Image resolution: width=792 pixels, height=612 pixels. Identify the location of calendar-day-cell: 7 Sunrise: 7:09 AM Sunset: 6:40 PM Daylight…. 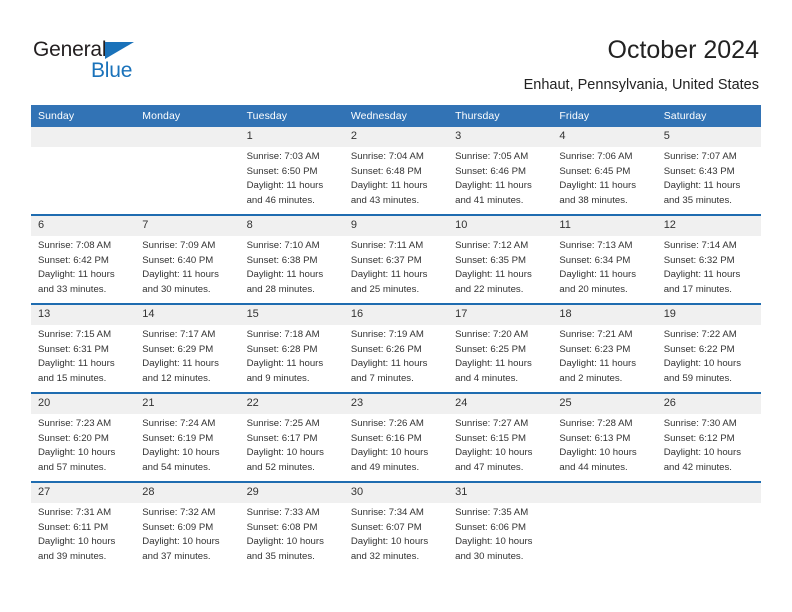
(187, 259).